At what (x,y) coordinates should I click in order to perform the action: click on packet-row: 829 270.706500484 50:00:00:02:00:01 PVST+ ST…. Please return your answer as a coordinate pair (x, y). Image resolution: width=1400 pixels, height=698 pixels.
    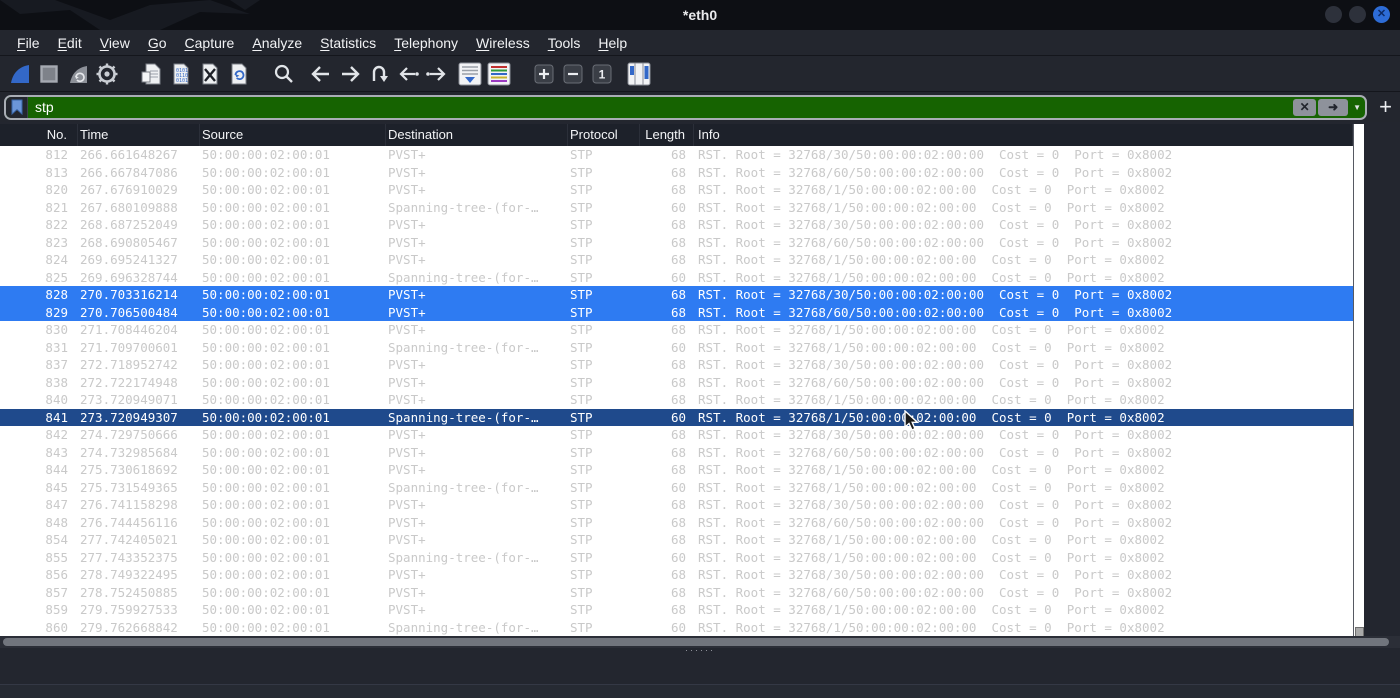
    Looking at the image, I should click on (676, 312).